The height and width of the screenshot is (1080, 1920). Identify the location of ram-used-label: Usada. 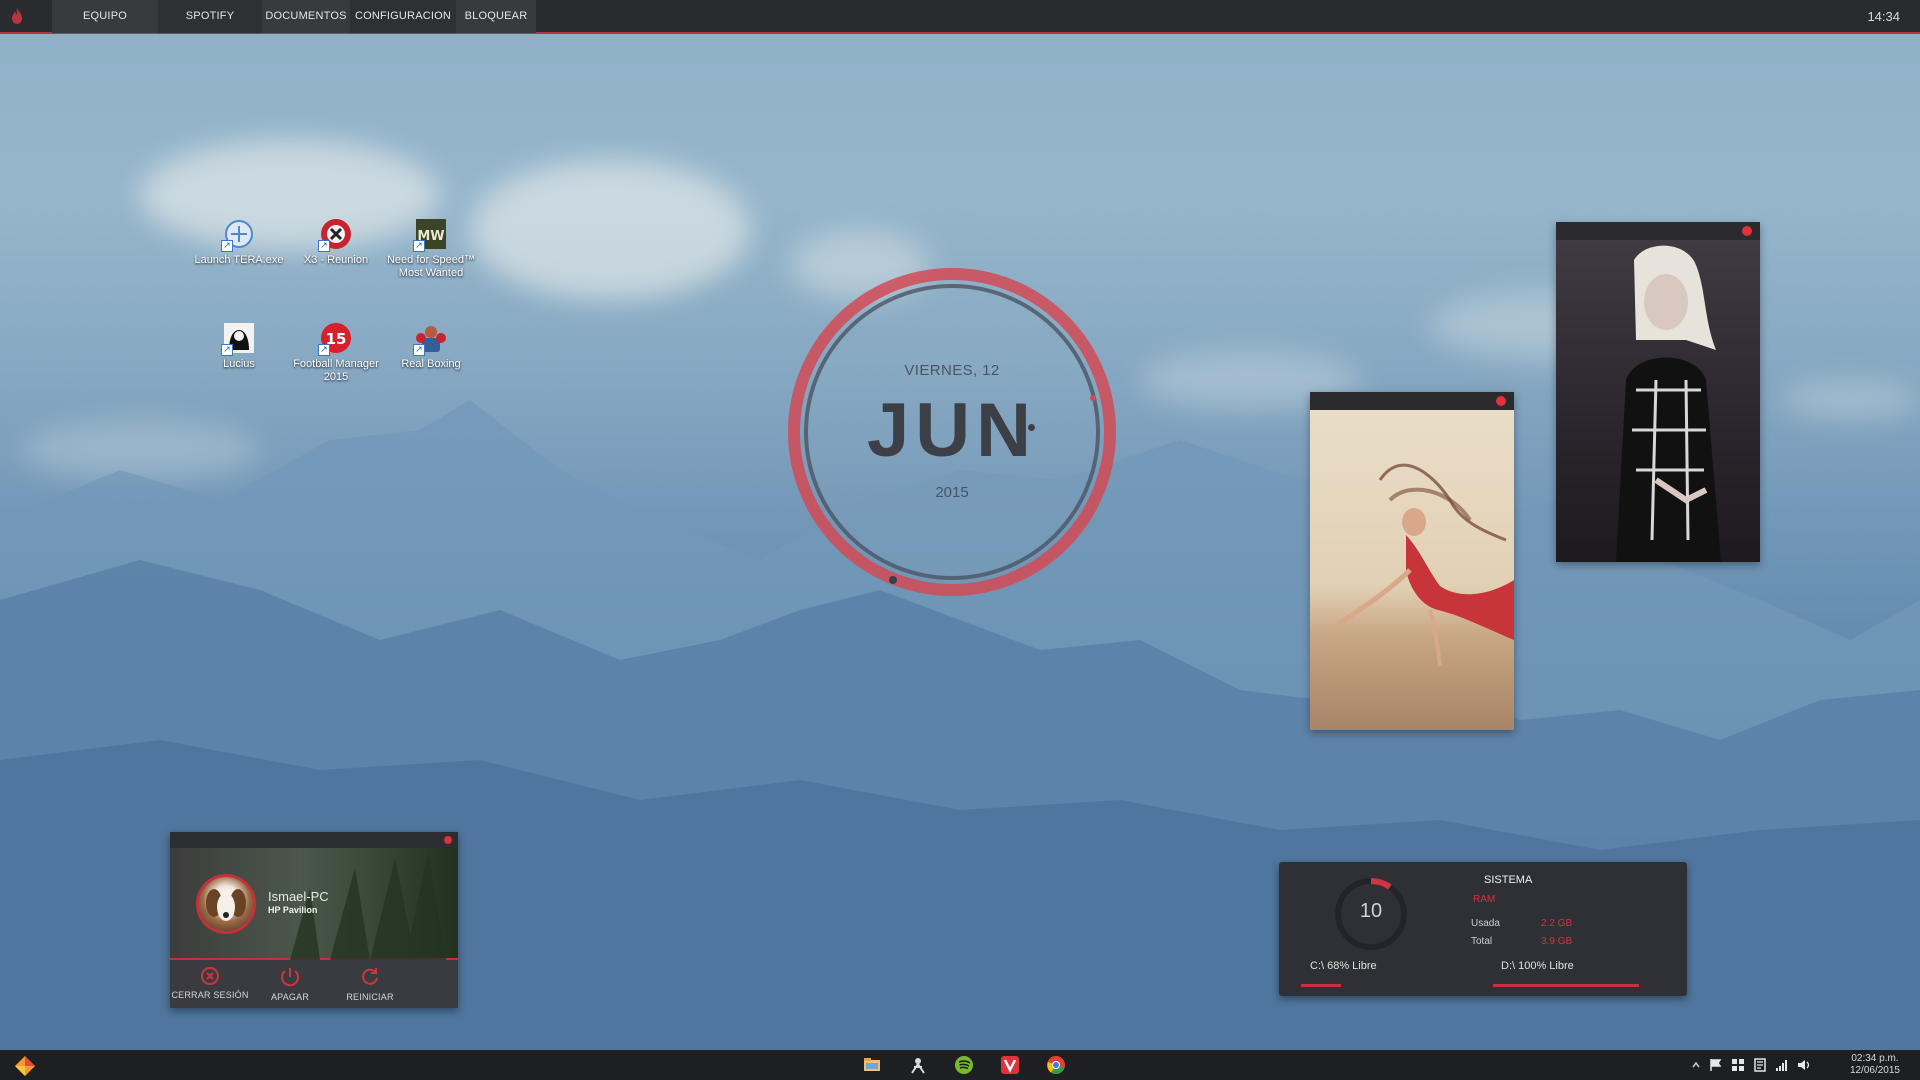
(1485, 923).